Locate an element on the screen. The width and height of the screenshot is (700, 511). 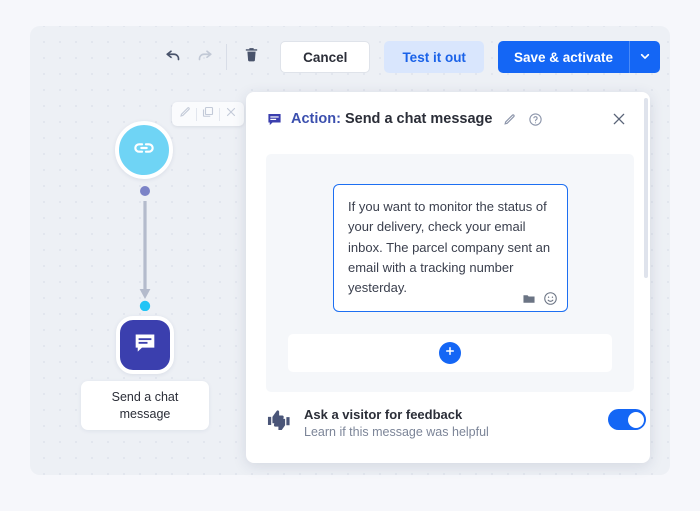
feedback-toggle is located at coordinates (627, 419).